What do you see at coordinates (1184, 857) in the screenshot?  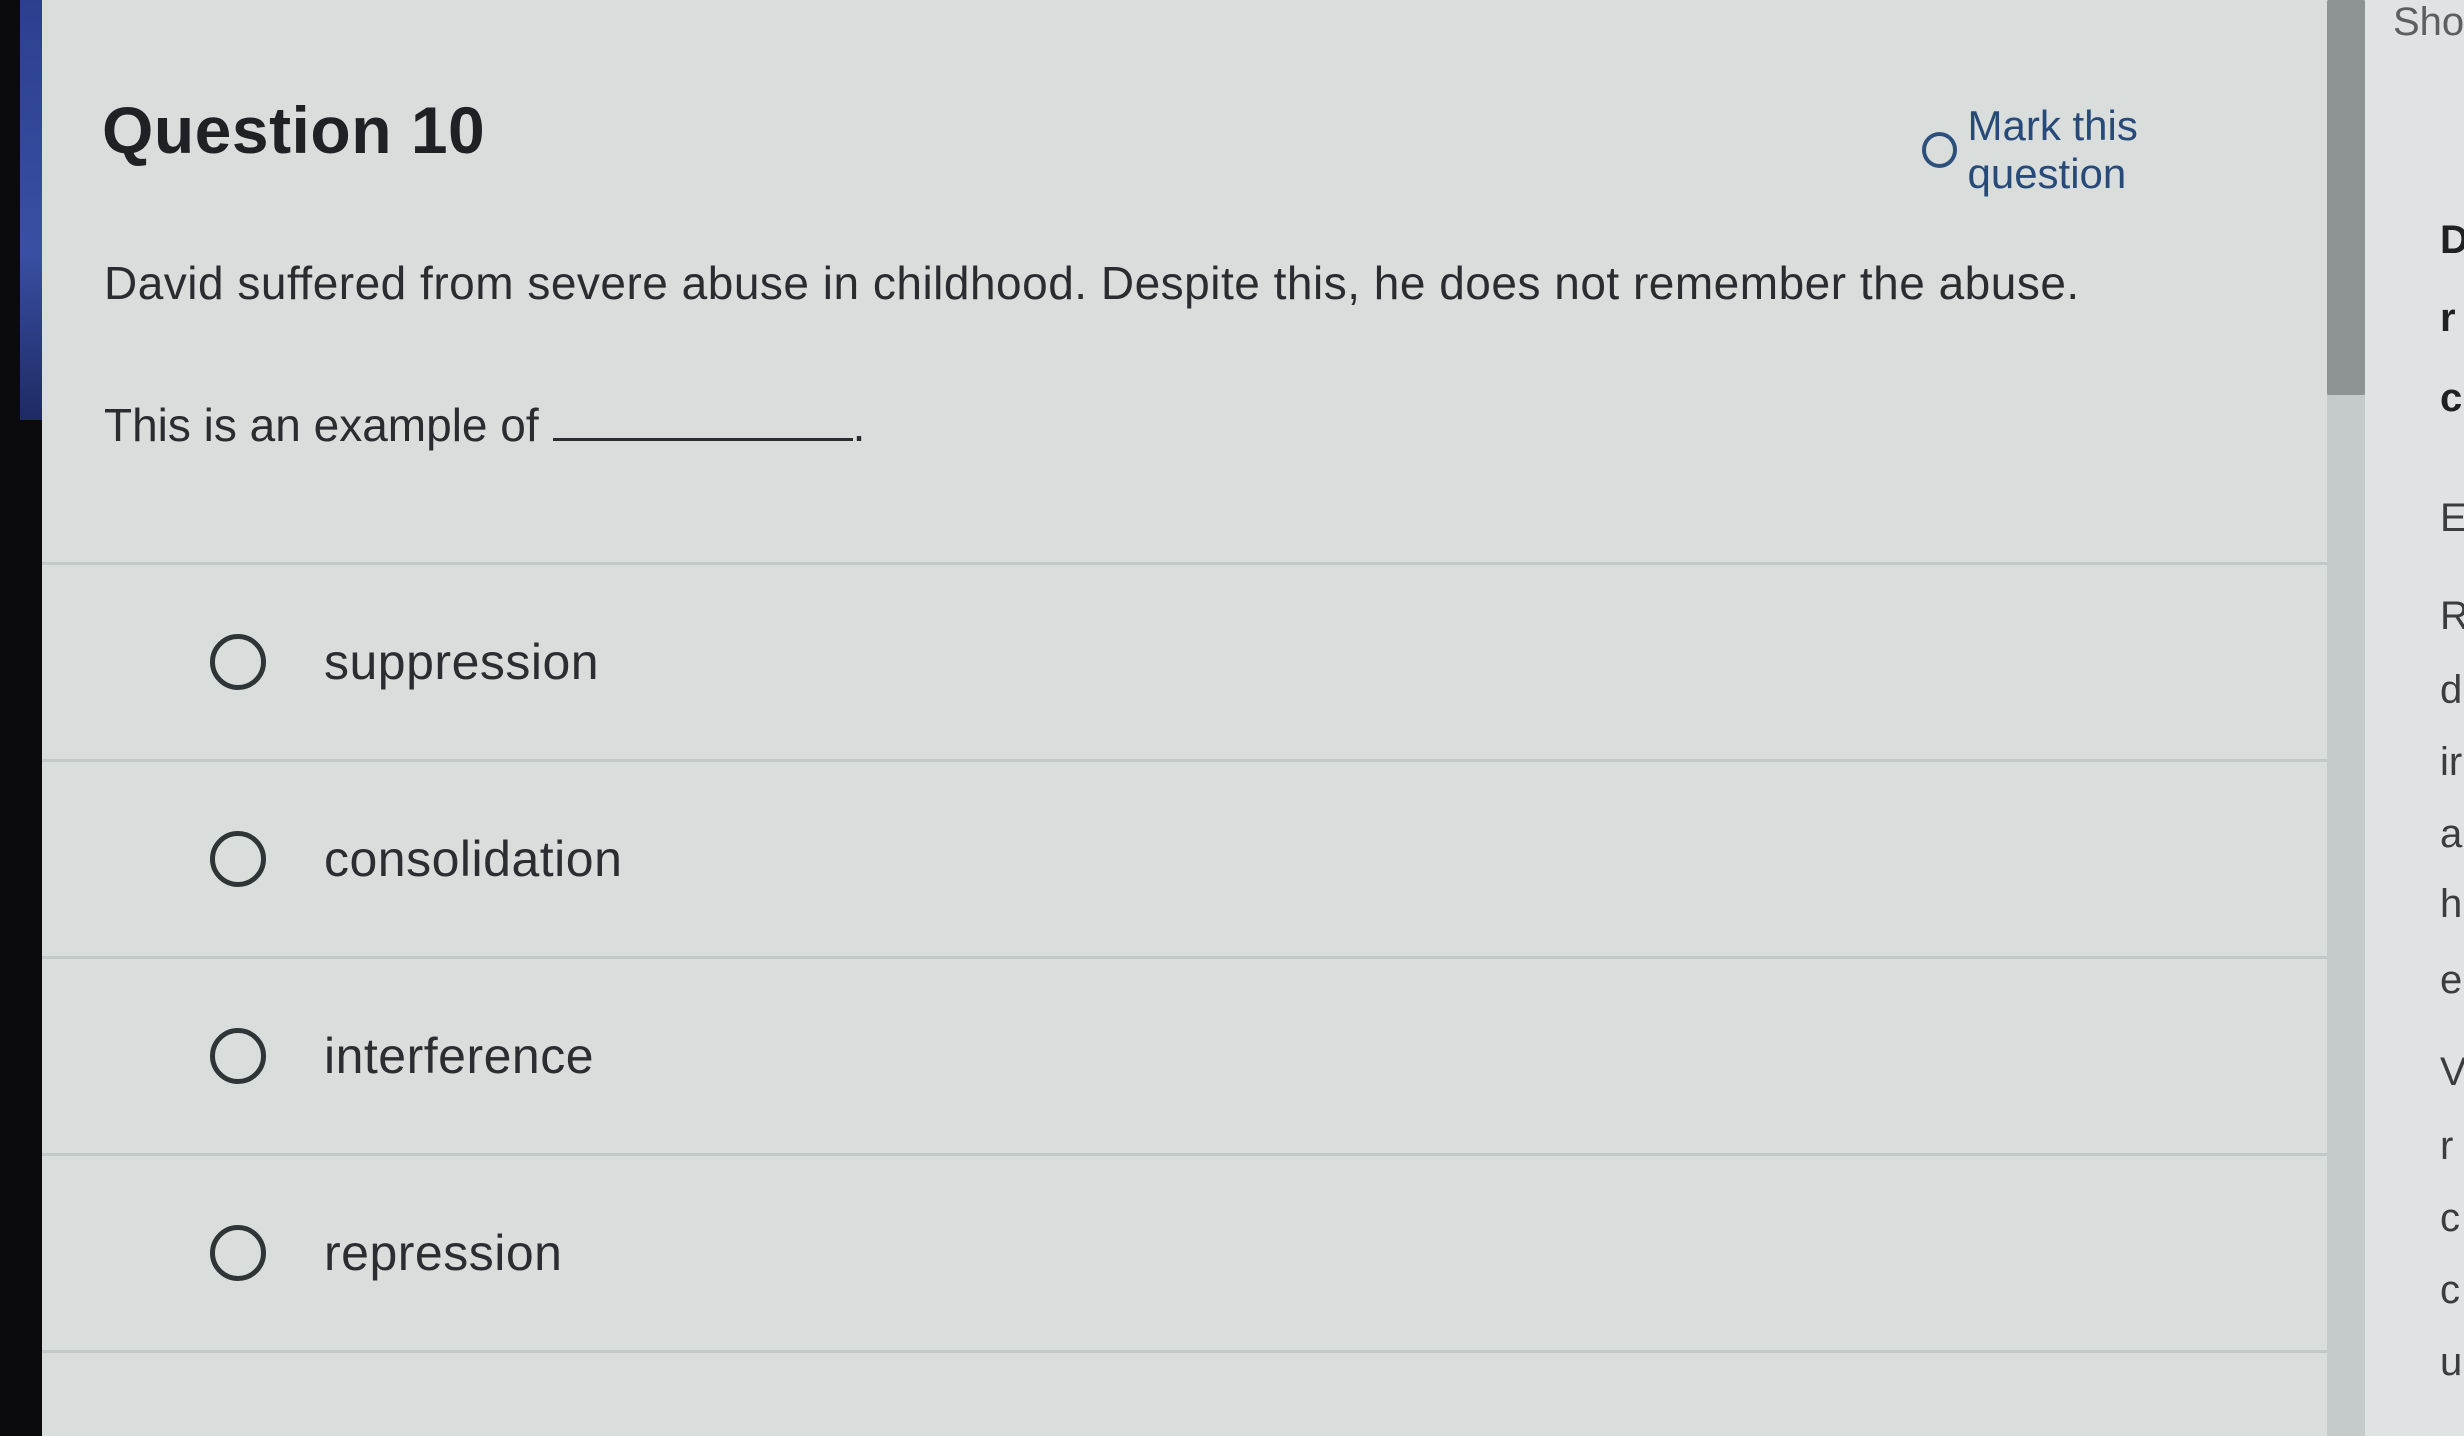 I see `answer-option-consolidation: consolidation` at bounding box center [1184, 857].